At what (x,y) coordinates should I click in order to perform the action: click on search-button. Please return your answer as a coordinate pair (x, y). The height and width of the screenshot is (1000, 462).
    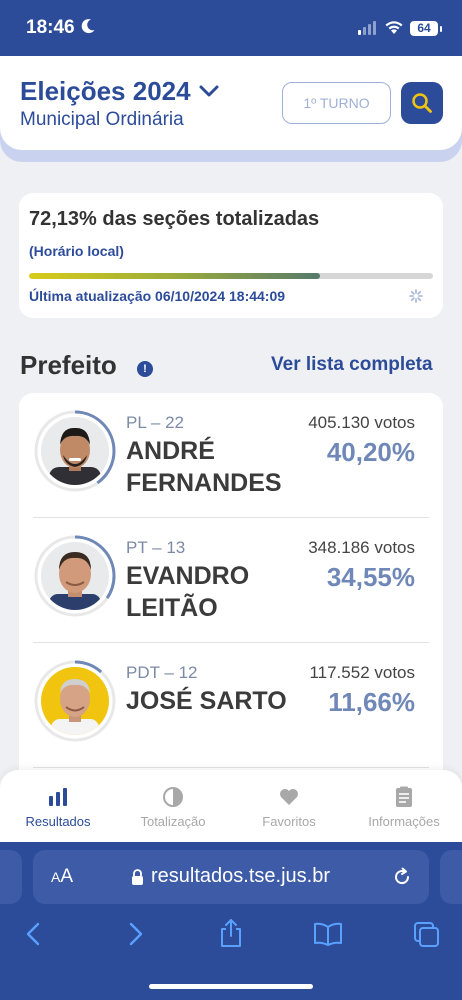
    Looking at the image, I should click on (422, 103).